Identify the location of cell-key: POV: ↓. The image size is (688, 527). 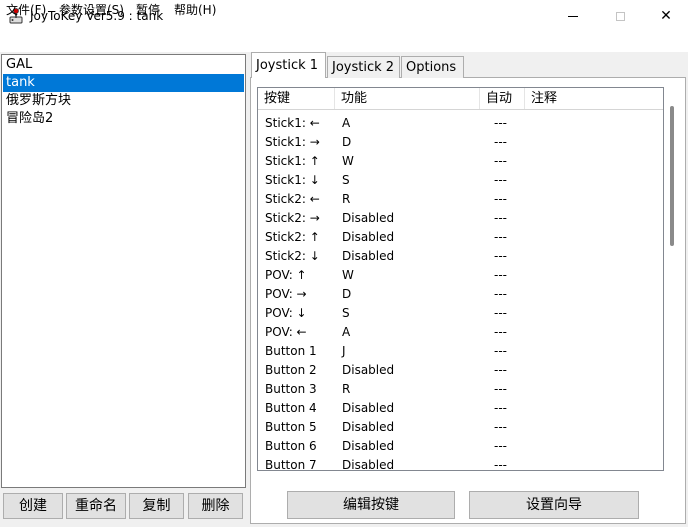
(286, 313).